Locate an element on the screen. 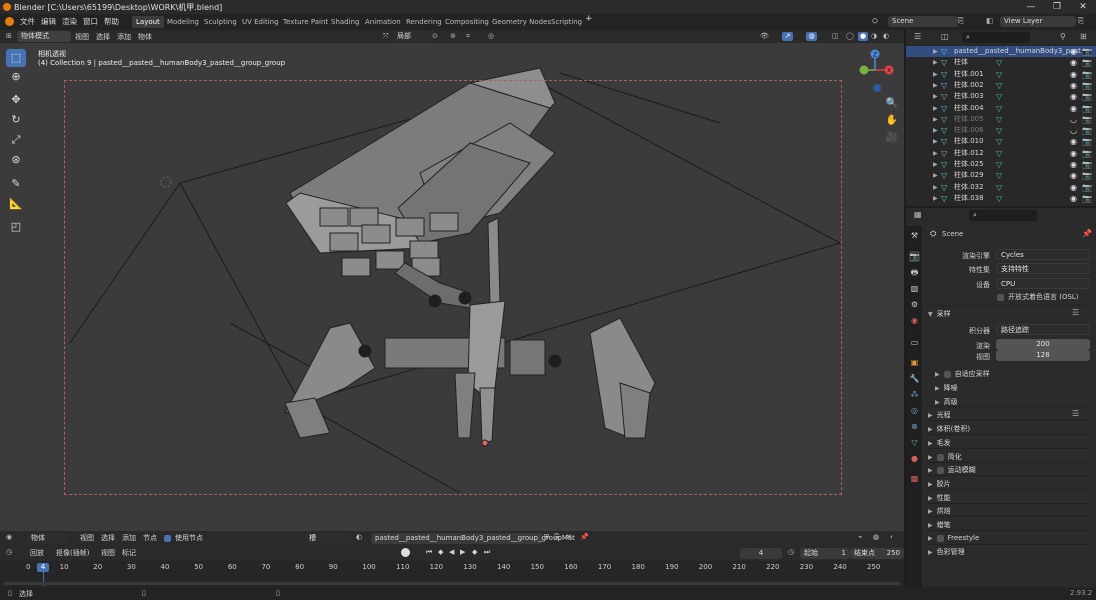 This screenshot has height=600, width=1096. render-tab-icon: 📷 is located at coordinates (914, 256).